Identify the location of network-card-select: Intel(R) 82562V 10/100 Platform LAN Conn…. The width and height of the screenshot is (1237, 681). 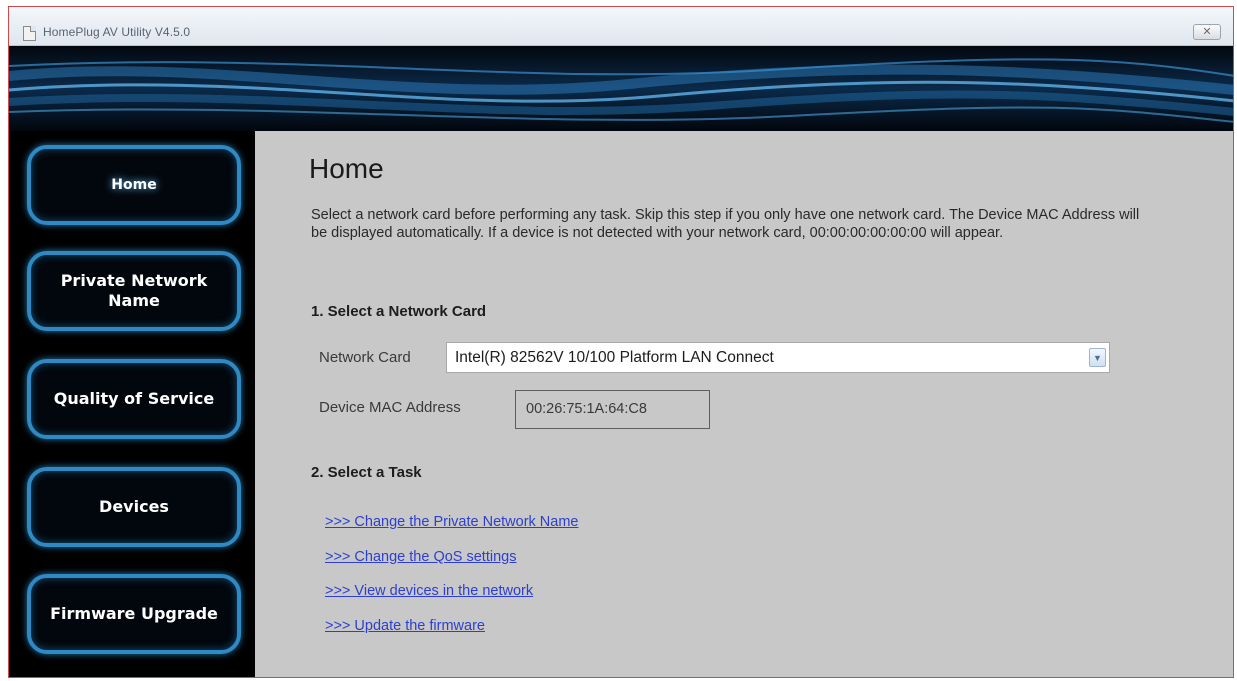
(778, 357).